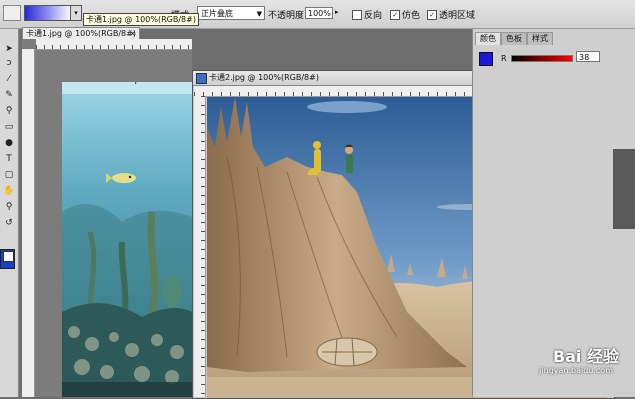  I want to click on move-tool-icon: ➤, so click(9, 49).